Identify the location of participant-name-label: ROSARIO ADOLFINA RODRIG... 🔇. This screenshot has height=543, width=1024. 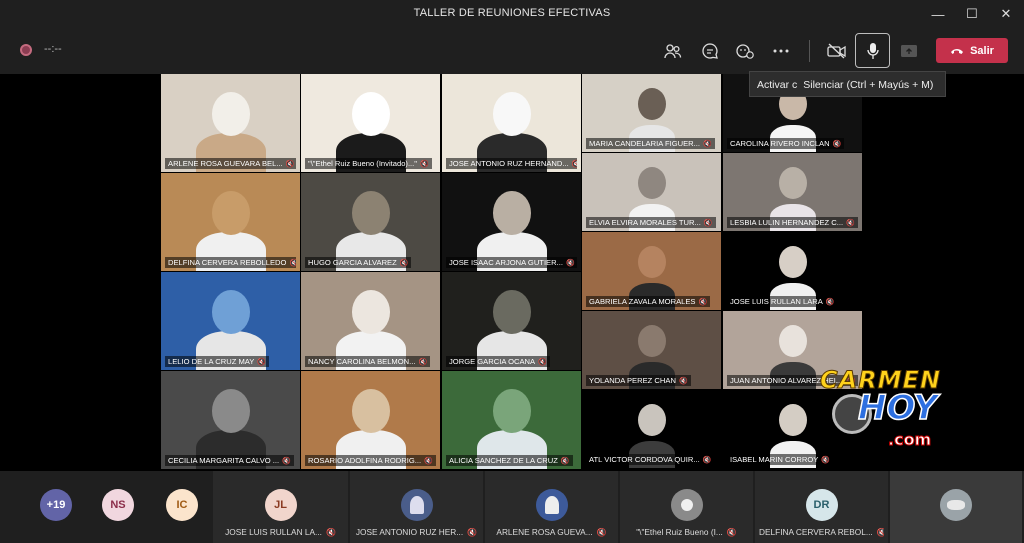
(370, 460).